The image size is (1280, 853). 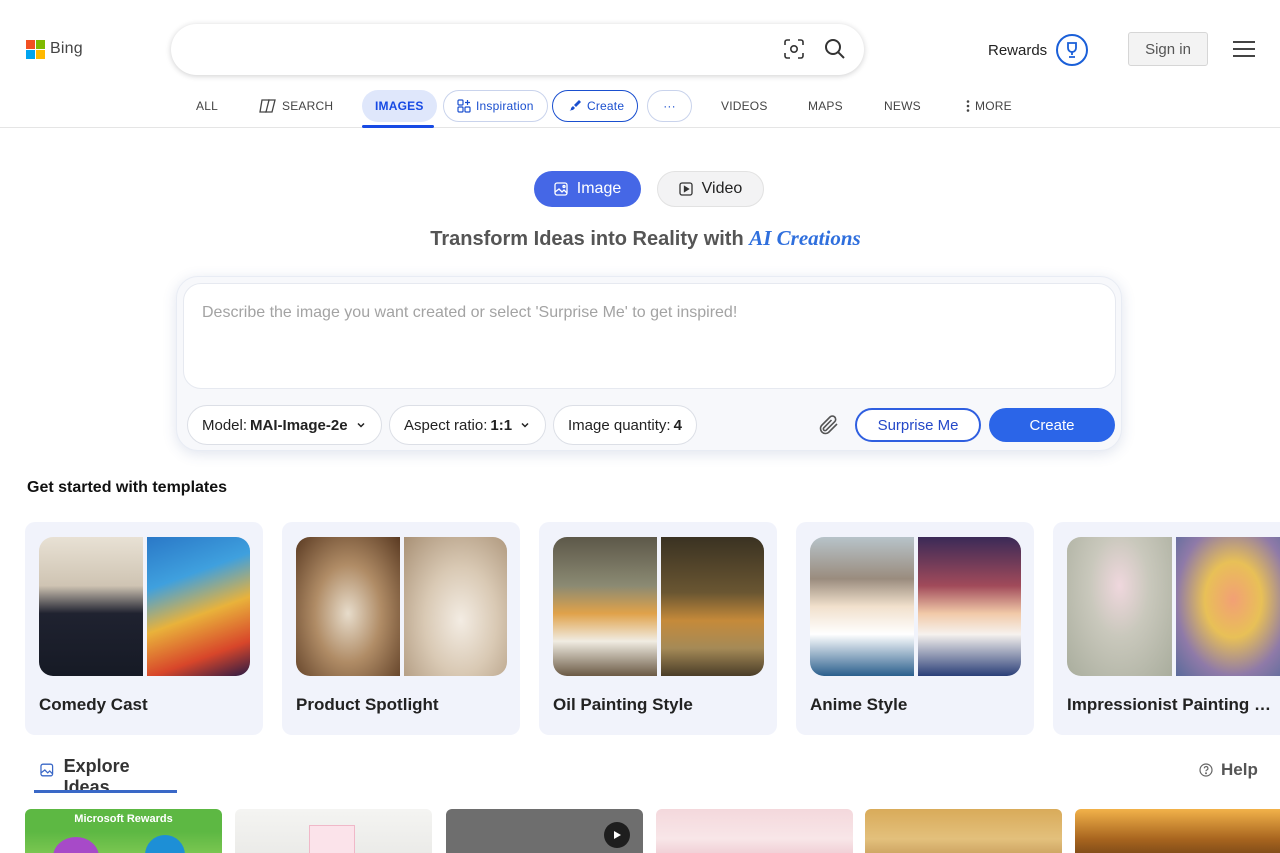 I want to click on tab-news: NEWS, so click(x=902, y=106).